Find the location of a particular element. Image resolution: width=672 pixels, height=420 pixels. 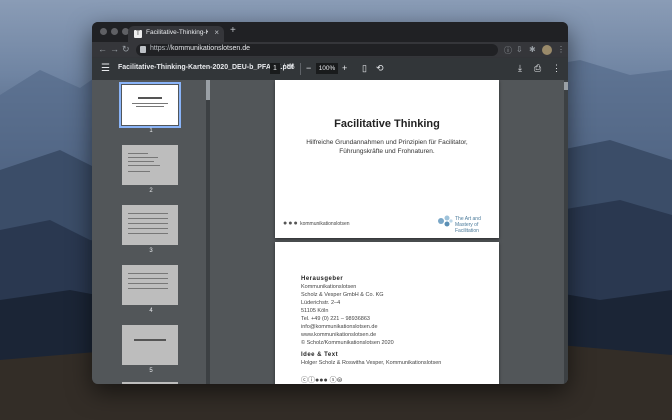

url-scheme: https:// is located at coordinates (161, 48).